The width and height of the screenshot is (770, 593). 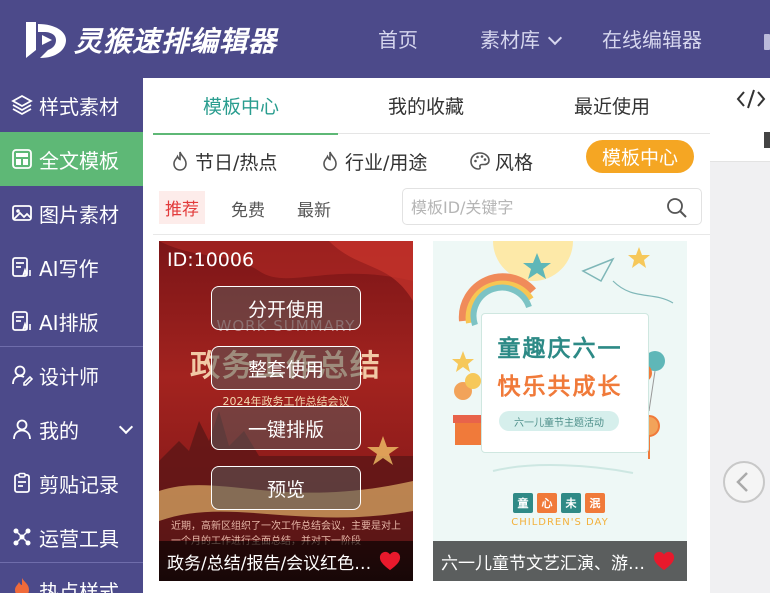 I want to click on template-tabs: 模板中心 我的收藏 最近使用, so click(x=431, y=106).